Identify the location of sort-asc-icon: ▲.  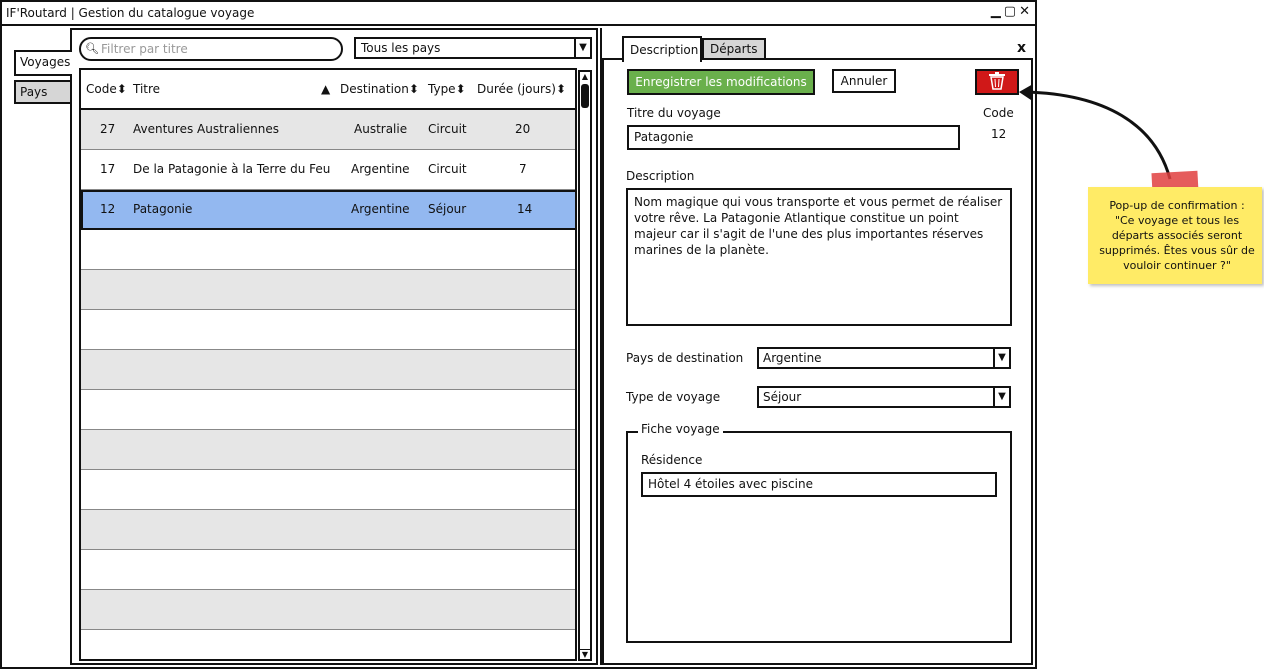
(325, 89).